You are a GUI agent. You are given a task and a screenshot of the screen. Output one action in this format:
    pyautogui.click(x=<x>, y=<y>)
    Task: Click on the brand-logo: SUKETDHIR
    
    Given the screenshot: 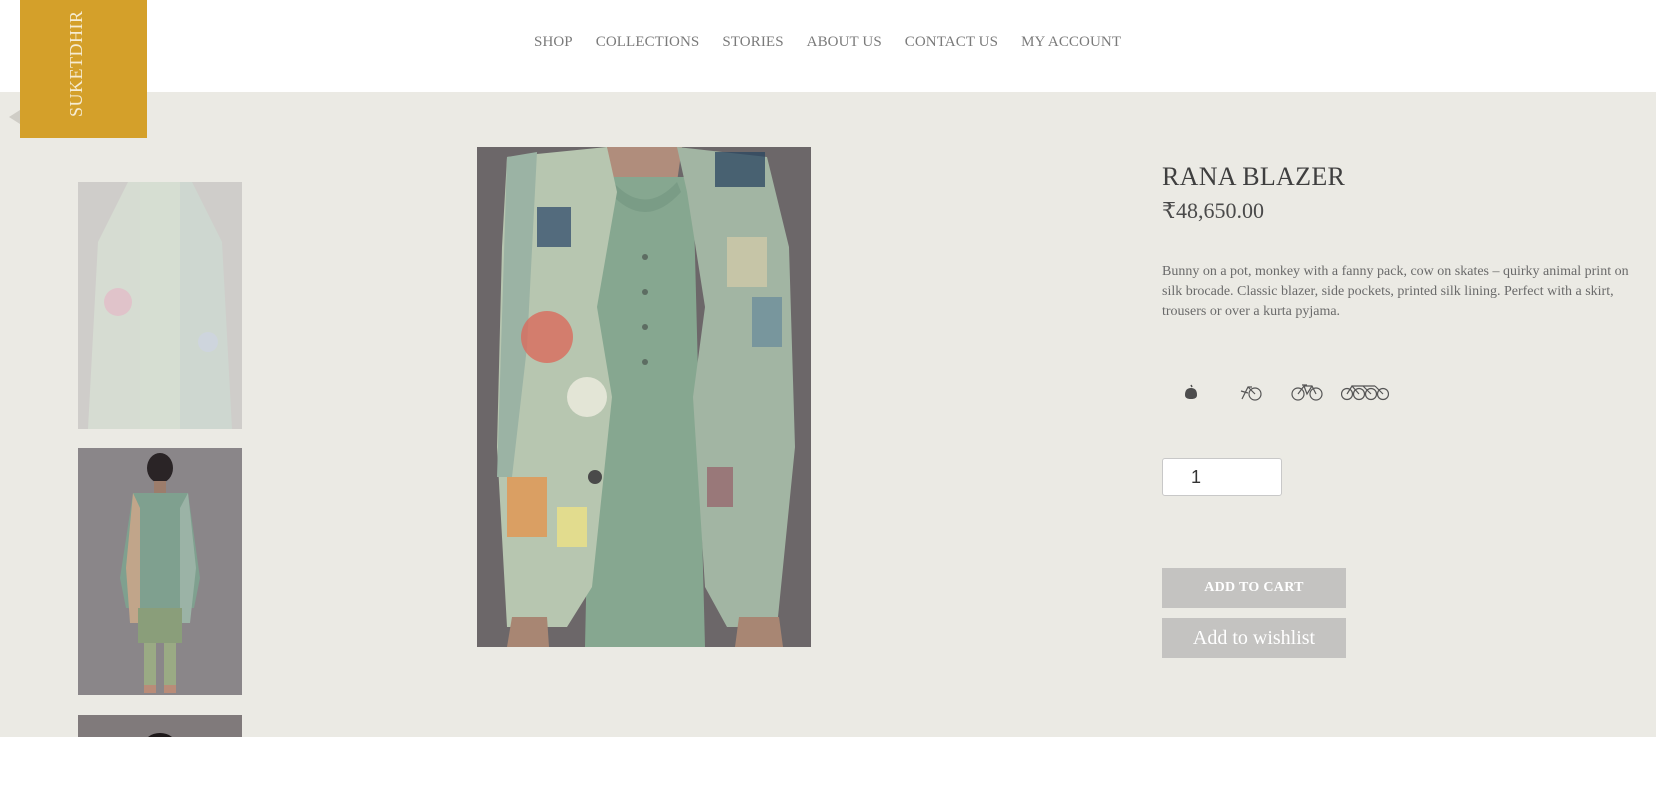 What is the action you would take?
    pyautogui.click(x=83, y=69)
    